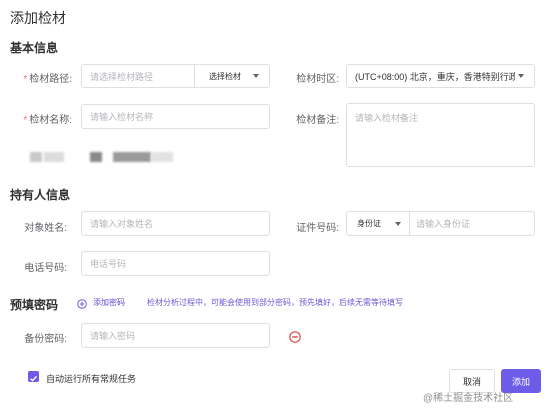 The height and width of the screenshot is (411, 552). I want to click on timezone-value: (UTC+08:00) 北京，重庆，香港特别行政区, so click(435, 76).